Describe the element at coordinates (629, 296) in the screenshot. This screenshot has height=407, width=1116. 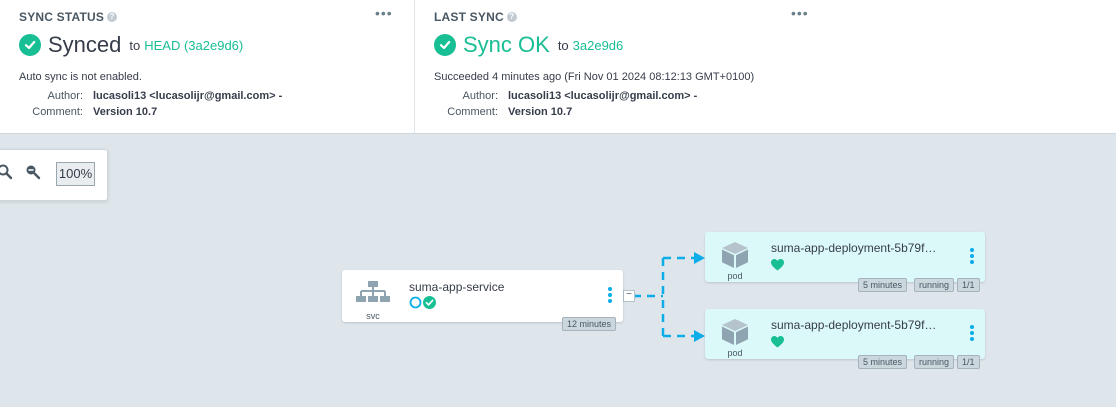
I see `collapse-toggle-button: −` at that location.